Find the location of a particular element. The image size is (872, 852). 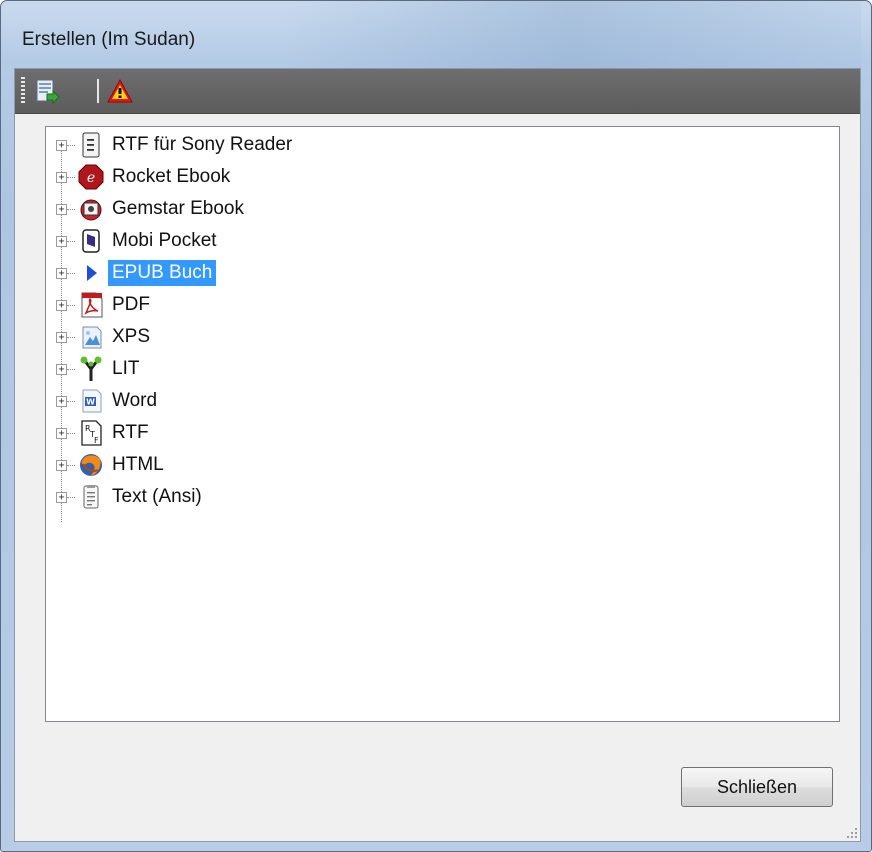

epub-arrow-icon is located at coordinates (91, 273).